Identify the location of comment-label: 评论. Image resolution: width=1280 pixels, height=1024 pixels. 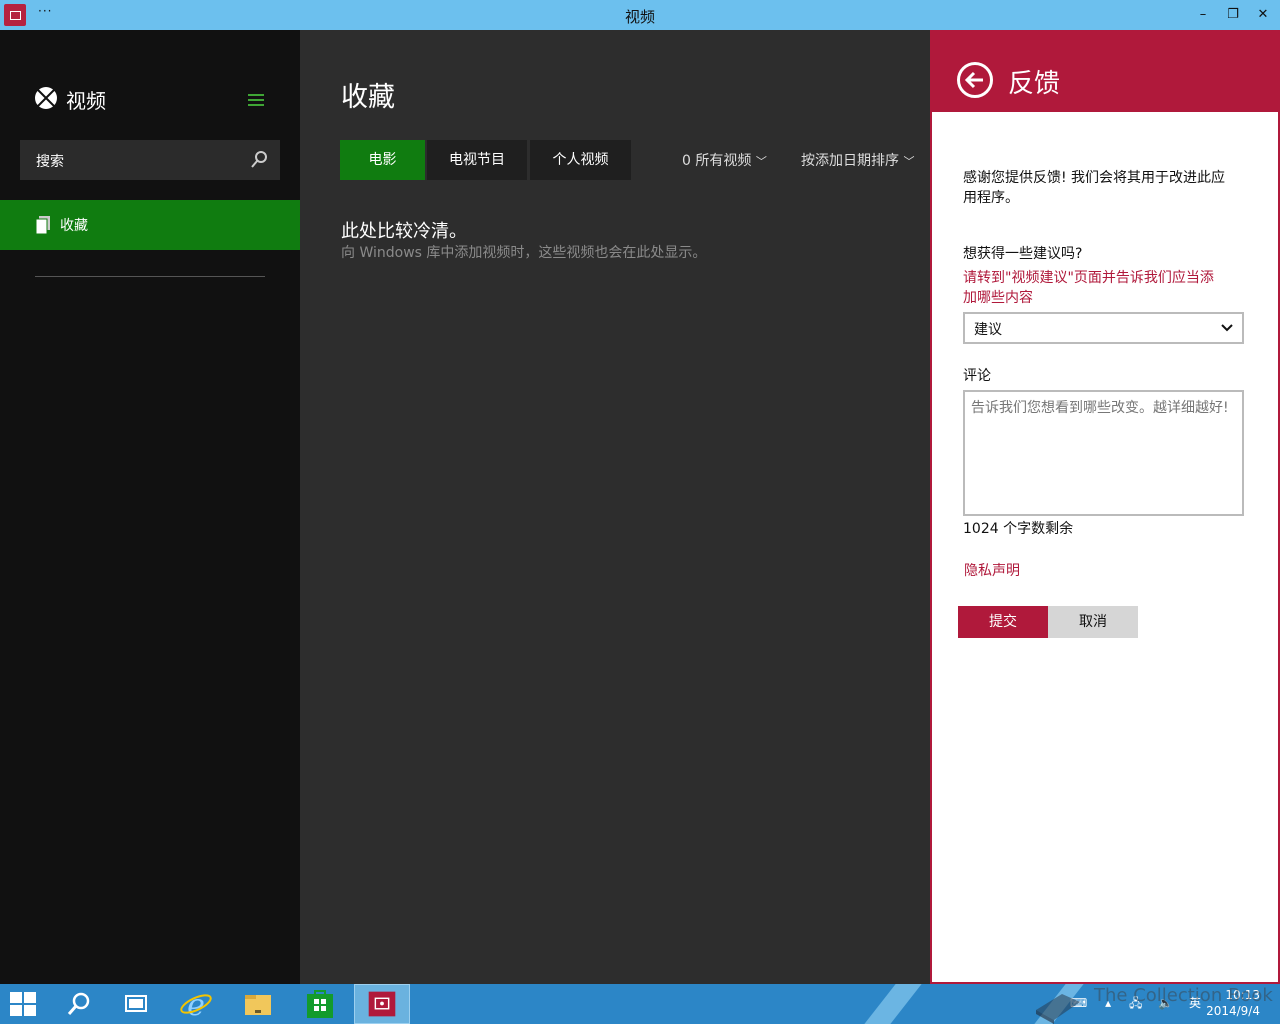
(977, 376).